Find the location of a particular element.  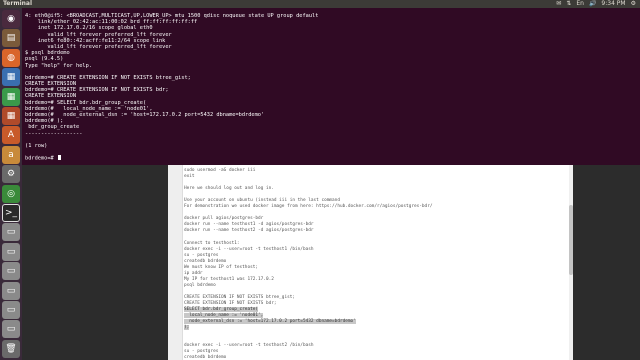

scrollbar is located at coordinates (571, 262).